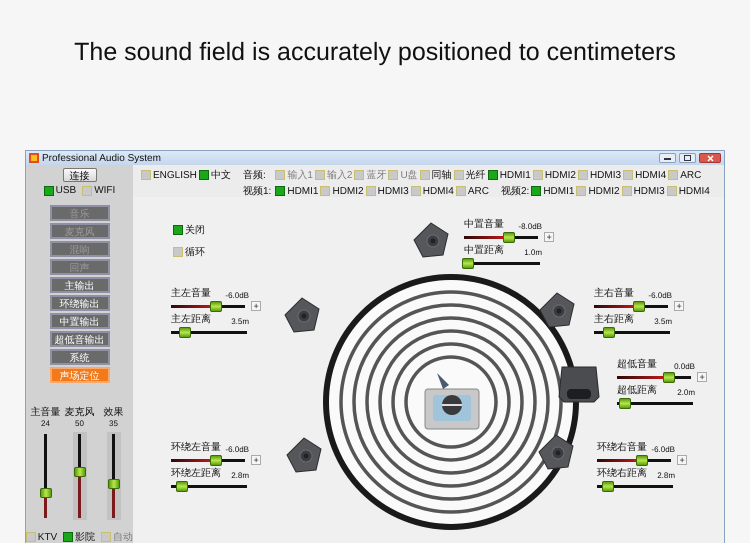 The height and width of the screenshot is (543, 750). Describe the element at coordinates (214, 175) in the screenshot. I see `checkbox: 中文` at that location.